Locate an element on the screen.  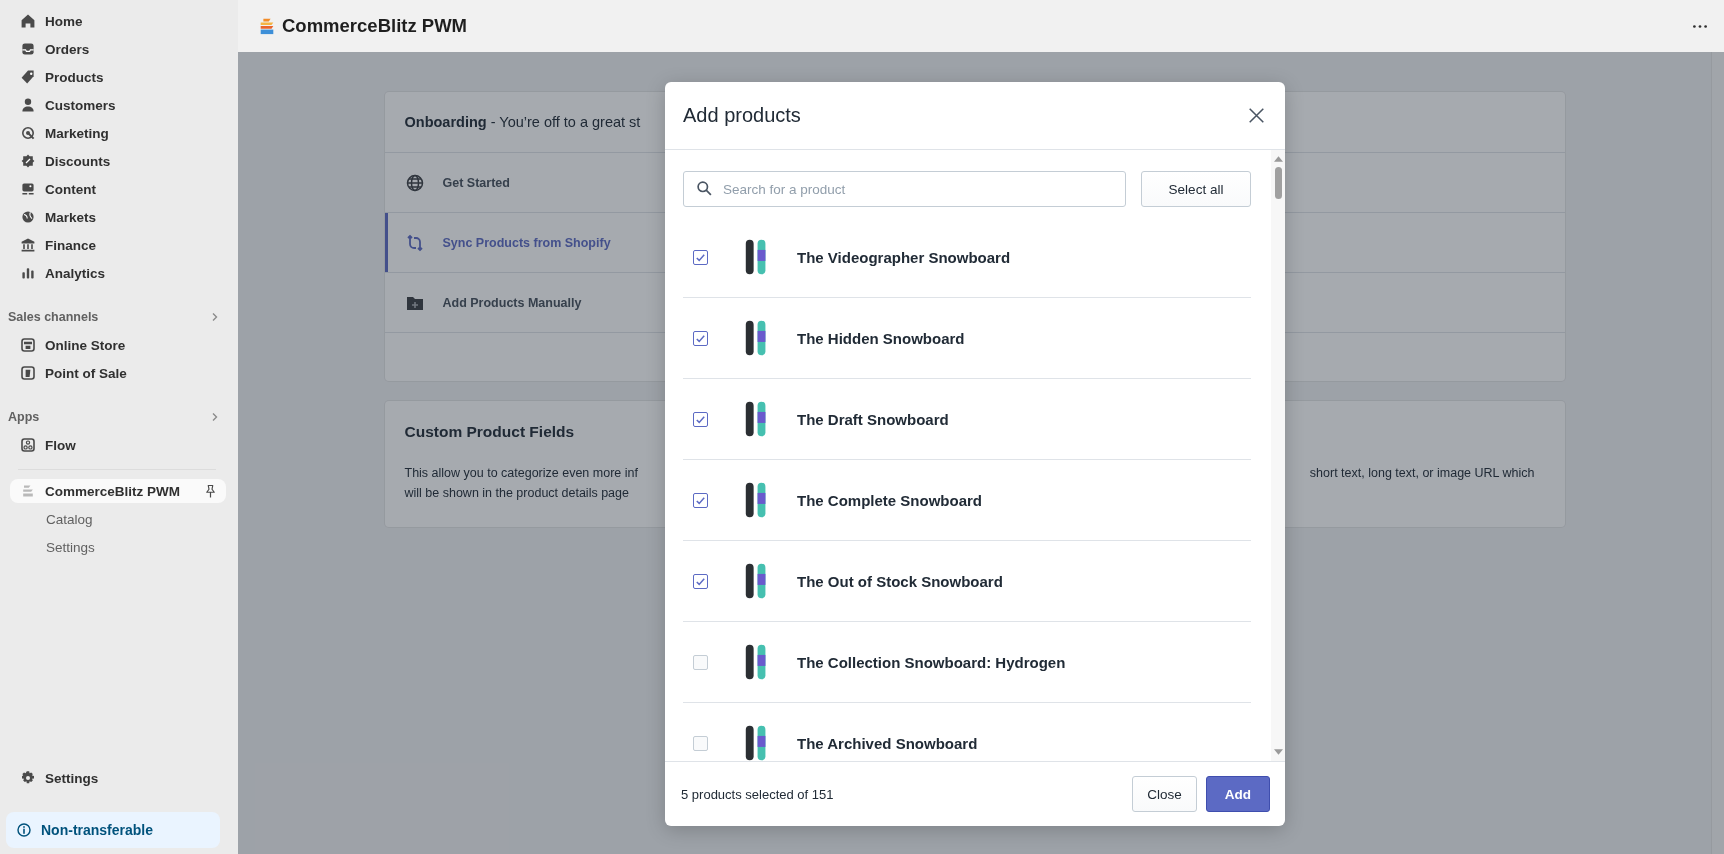
card-heading: Onboarding - You’re off to a great st is located at coordinates (522, 122).